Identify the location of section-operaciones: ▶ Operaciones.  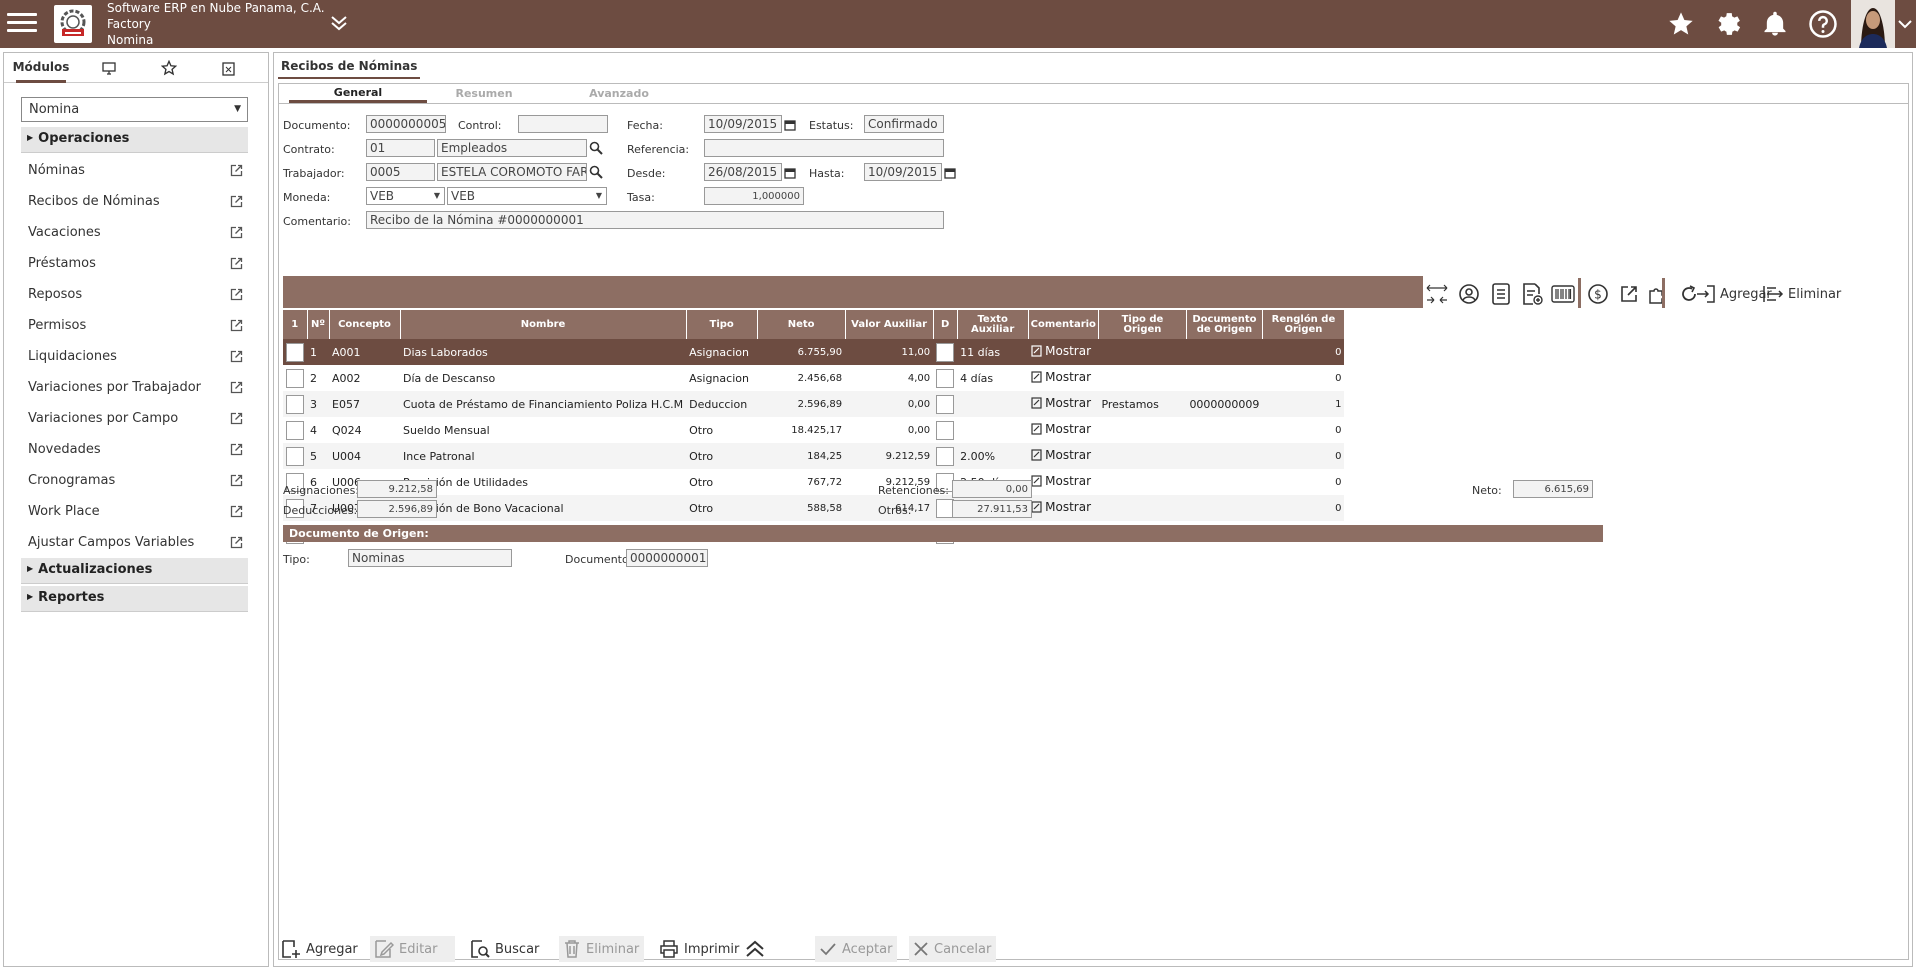
(134, 140).